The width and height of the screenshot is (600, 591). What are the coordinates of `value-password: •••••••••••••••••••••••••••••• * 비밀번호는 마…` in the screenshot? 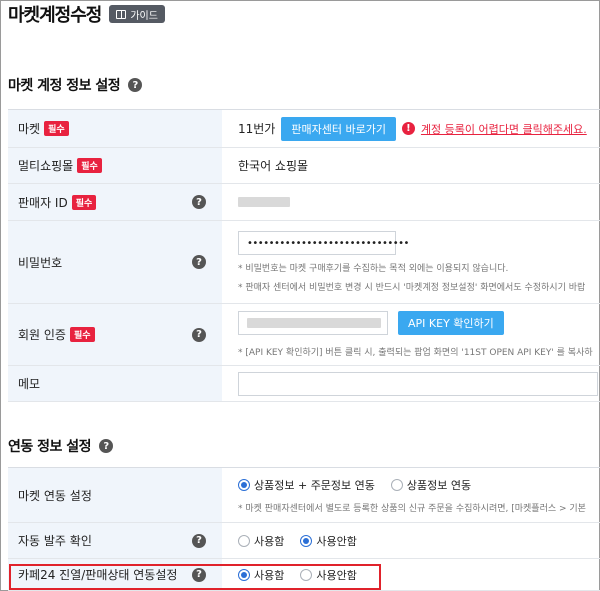 It's located at (411, 262).